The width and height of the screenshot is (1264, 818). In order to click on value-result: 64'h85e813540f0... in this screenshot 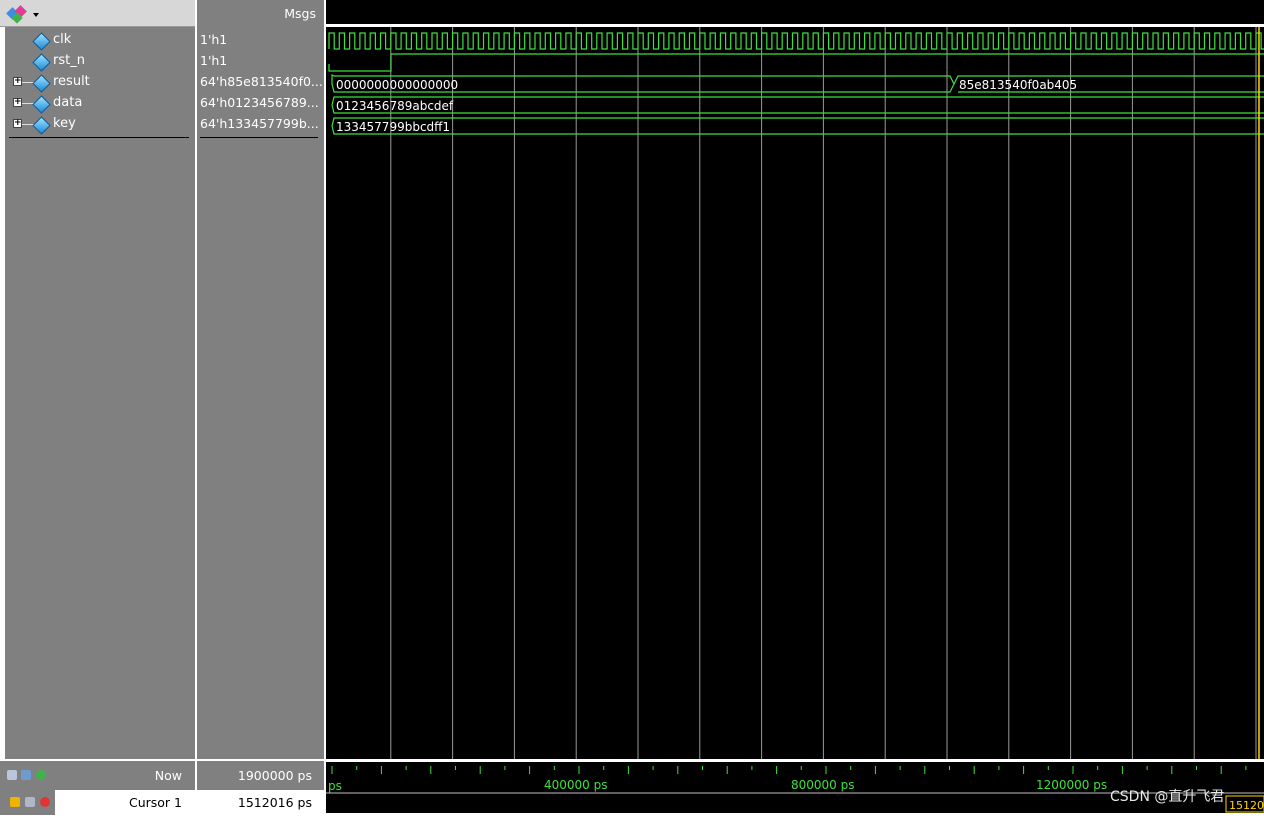, I will do `click(261, 81)`.